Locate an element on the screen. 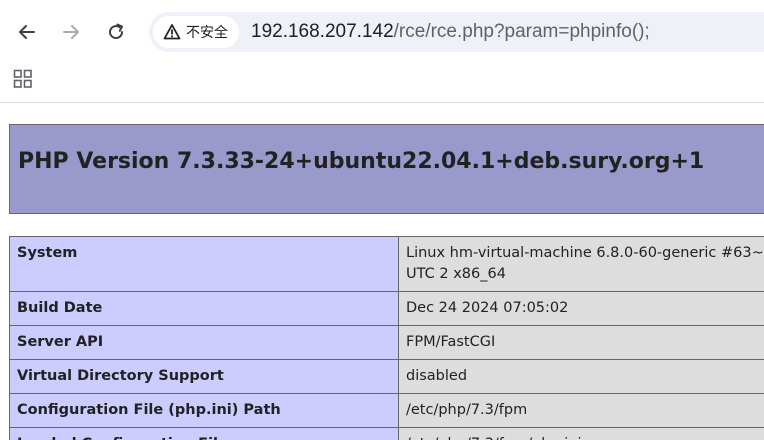 This screenshot has width=764, height=440. row-key: Loaded Configuration File is located at coordinates (204, 433).